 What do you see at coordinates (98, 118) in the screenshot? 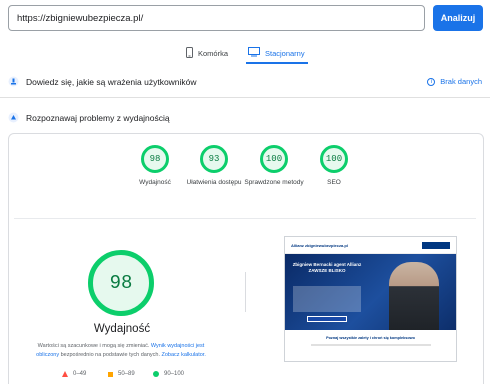
I see `lab-data-title: Rozpoznawaj problemy z wydajnością` at bounding box center [98, 118].